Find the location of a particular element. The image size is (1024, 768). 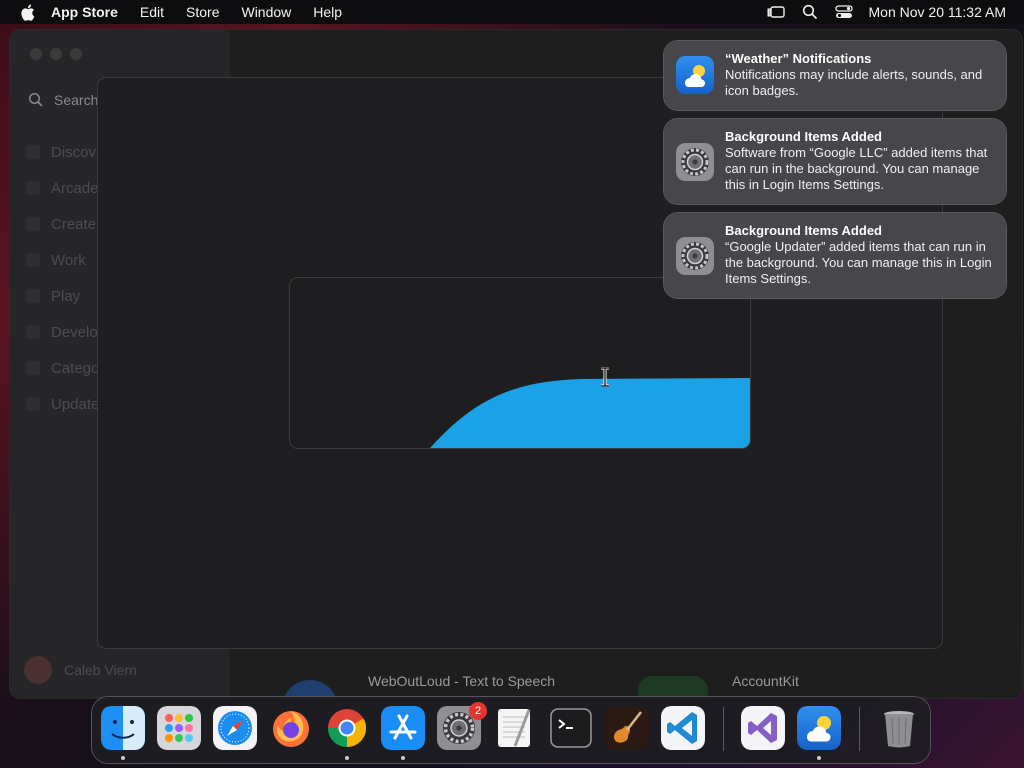

account-button: Caleb Viern is located at coordinates (80, 670).